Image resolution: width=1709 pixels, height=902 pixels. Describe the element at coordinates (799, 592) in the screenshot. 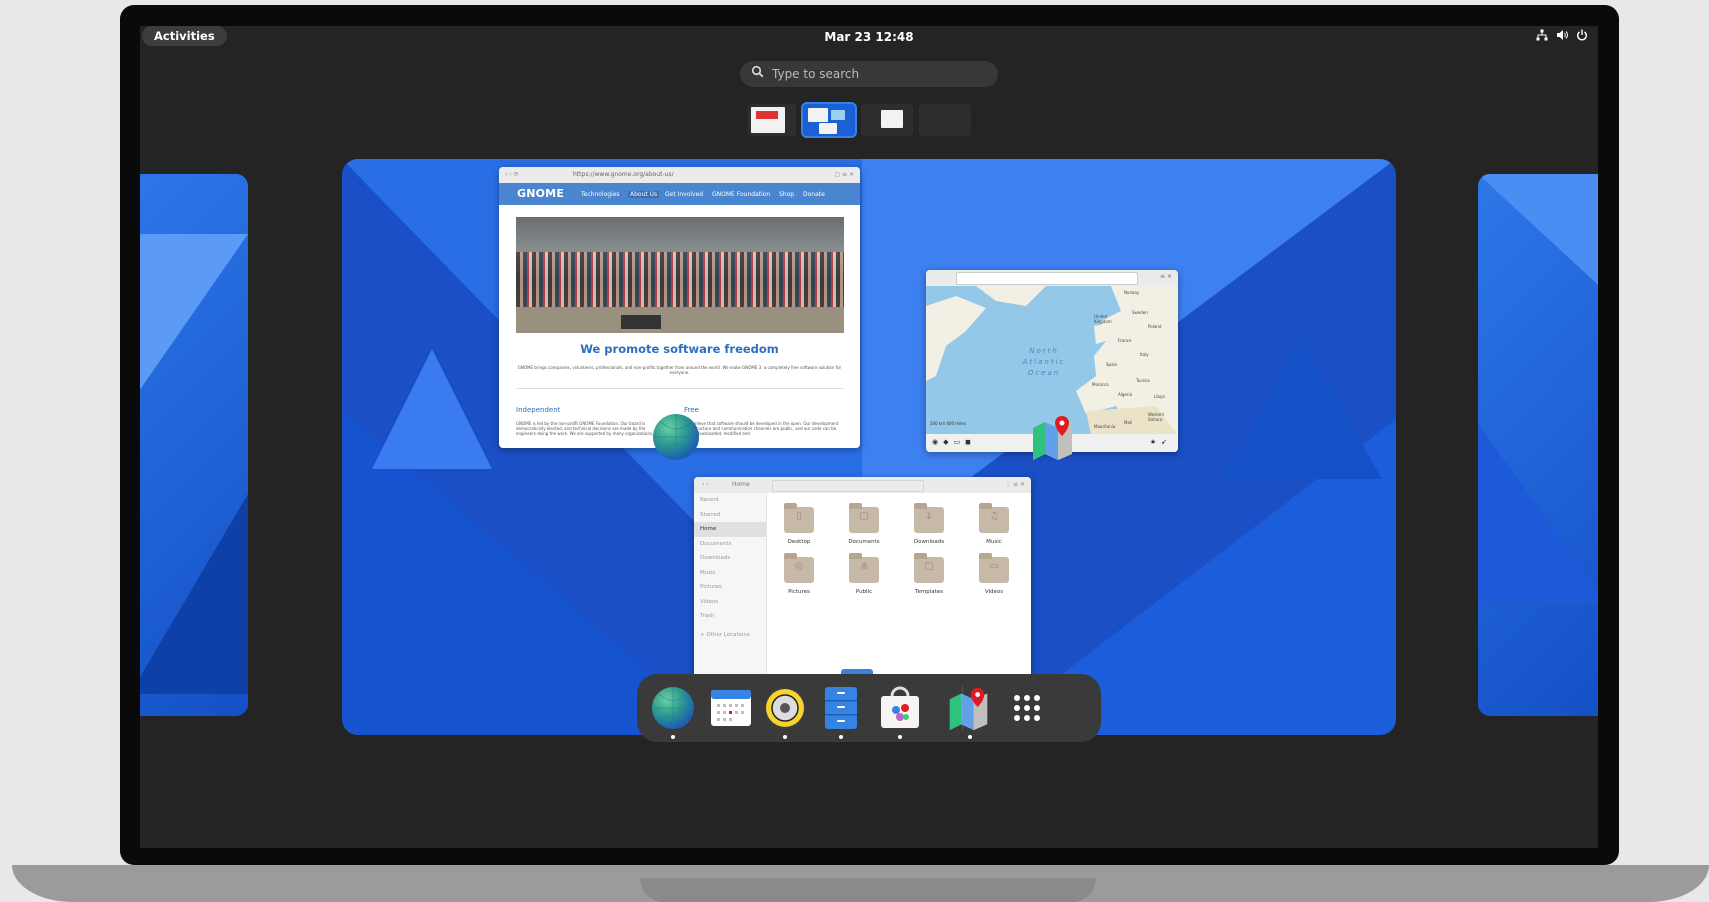

I see `folder-label: Pictures` at that location.